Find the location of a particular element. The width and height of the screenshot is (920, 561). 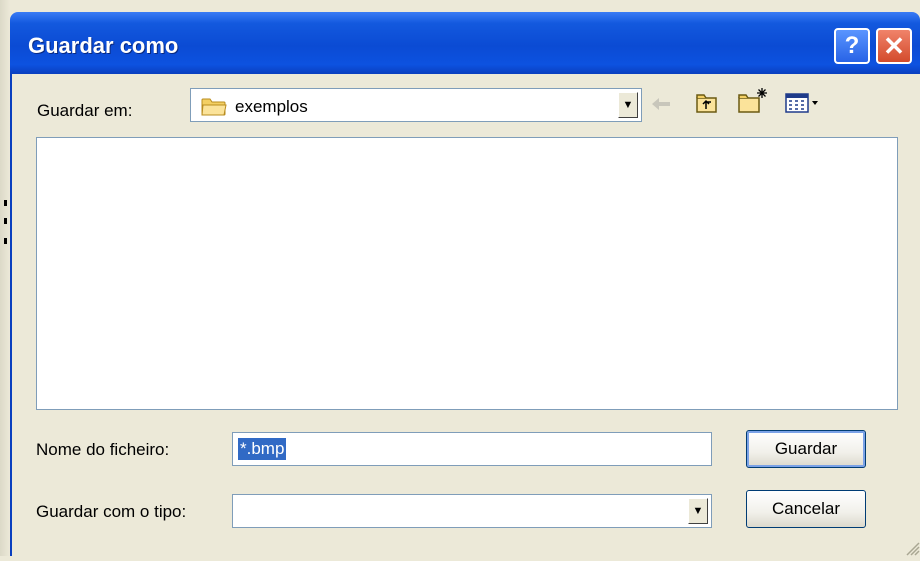

filename-label: Nome do ficheiro: is located at coordinates (103, 449).